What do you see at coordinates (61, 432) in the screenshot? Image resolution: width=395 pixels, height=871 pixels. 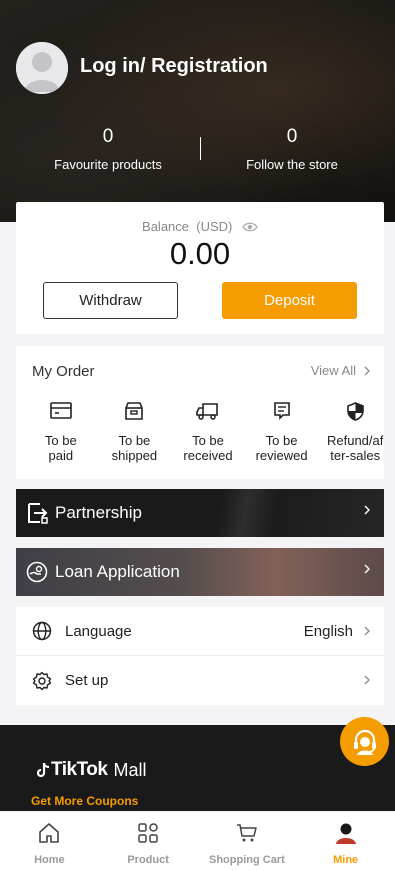 I see `order-to-be-paid: To be paid` at bounding box center [61, 432].